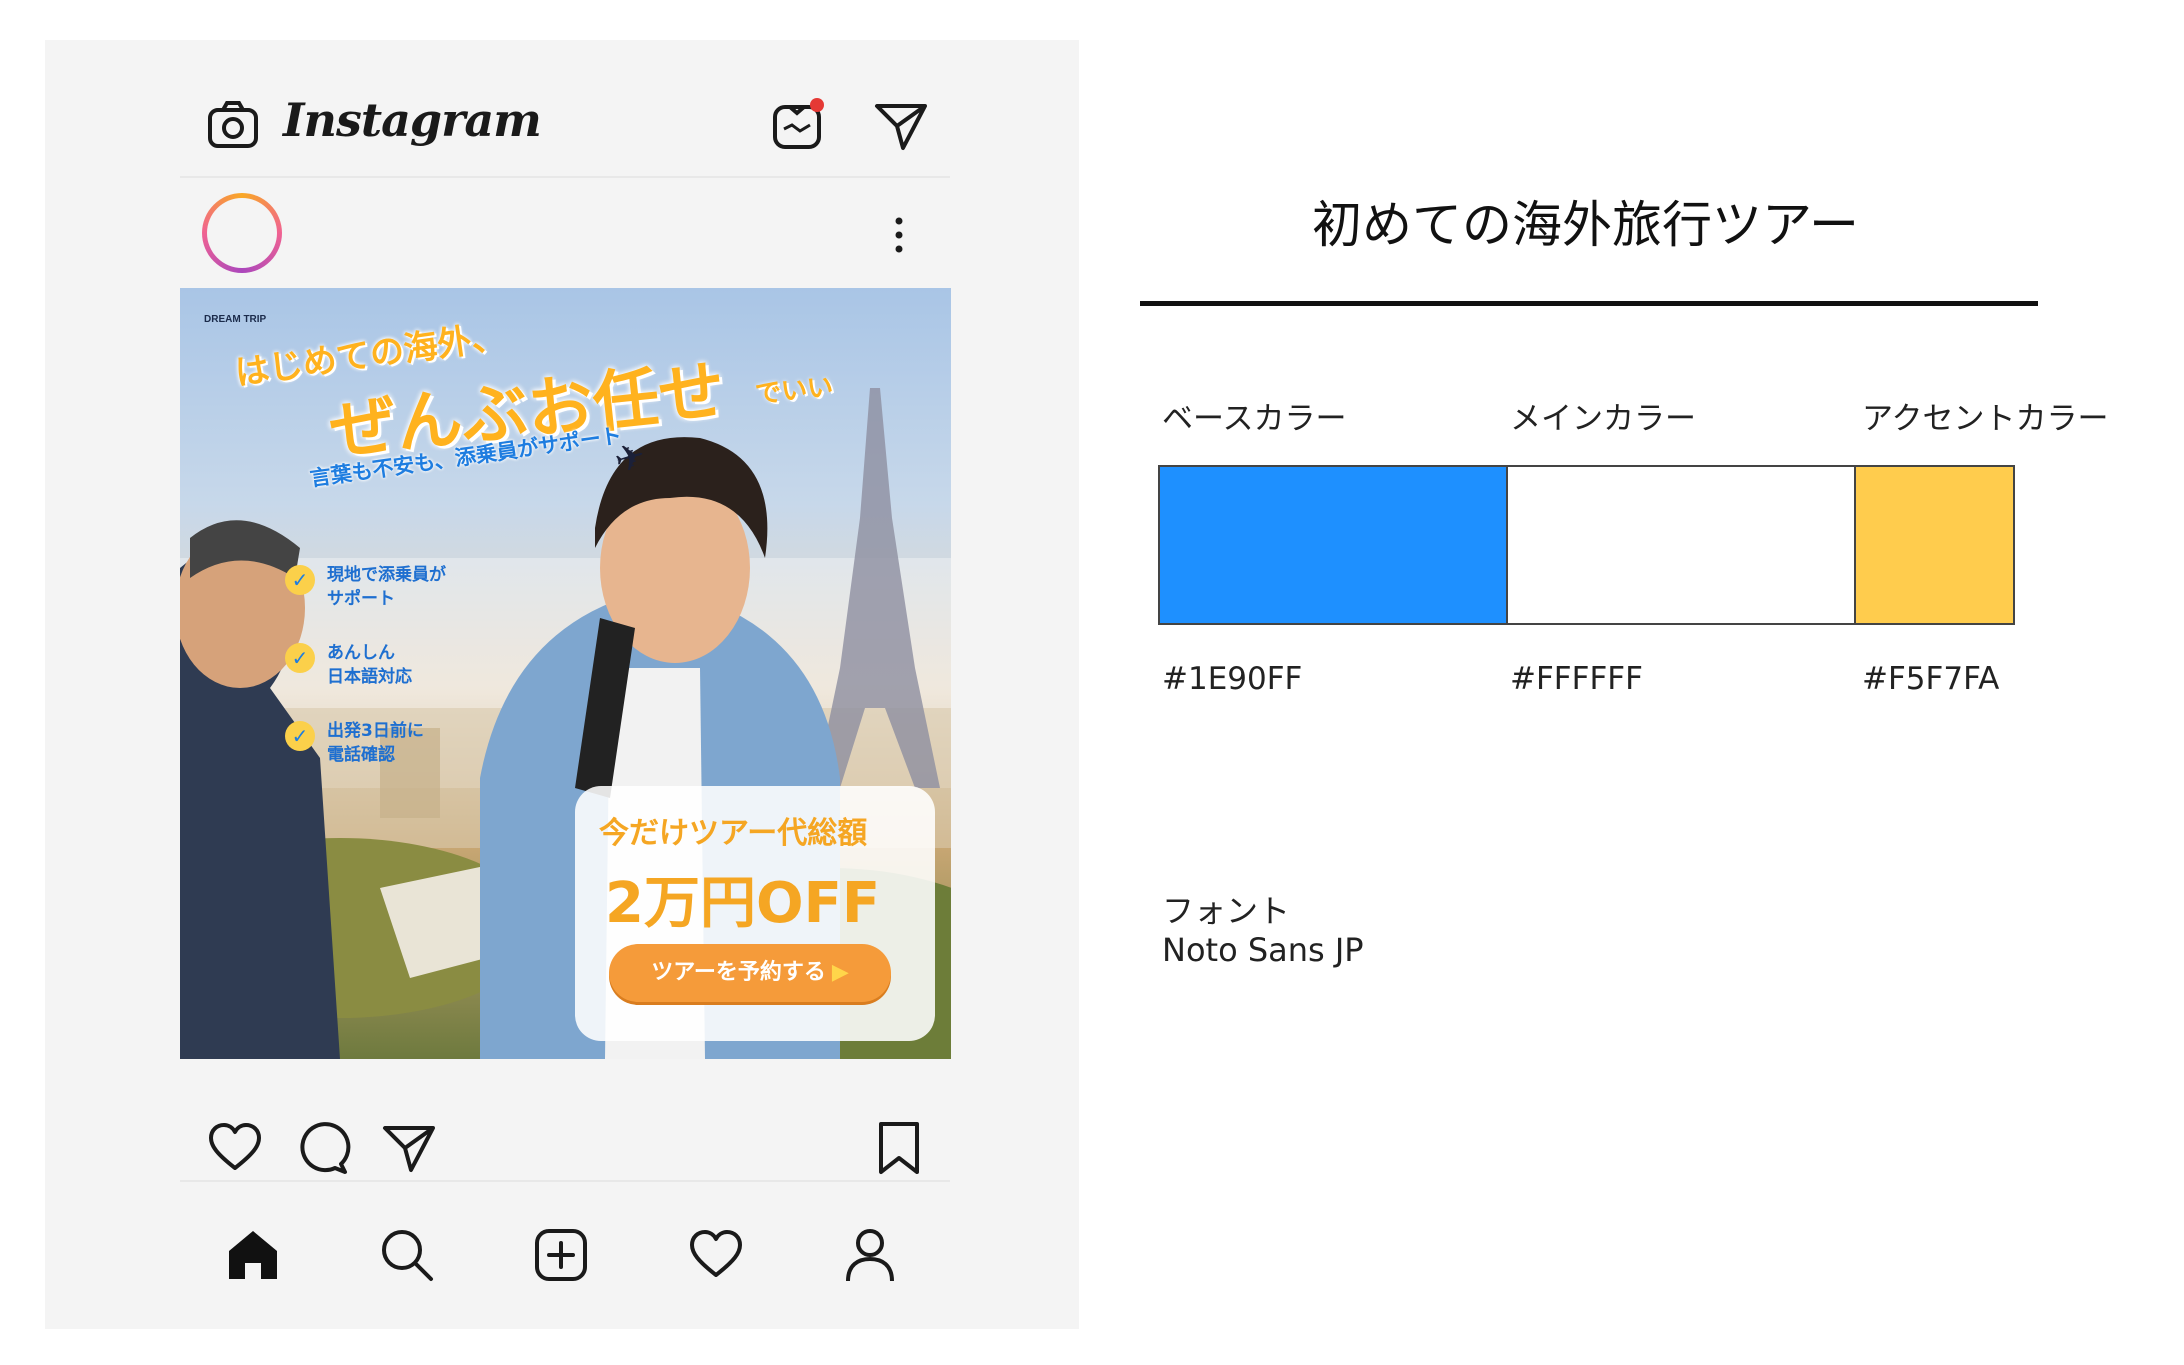 The width and height of the screenshot is (2184, 1365). I want to click on save-icon, so click(899, 1148).